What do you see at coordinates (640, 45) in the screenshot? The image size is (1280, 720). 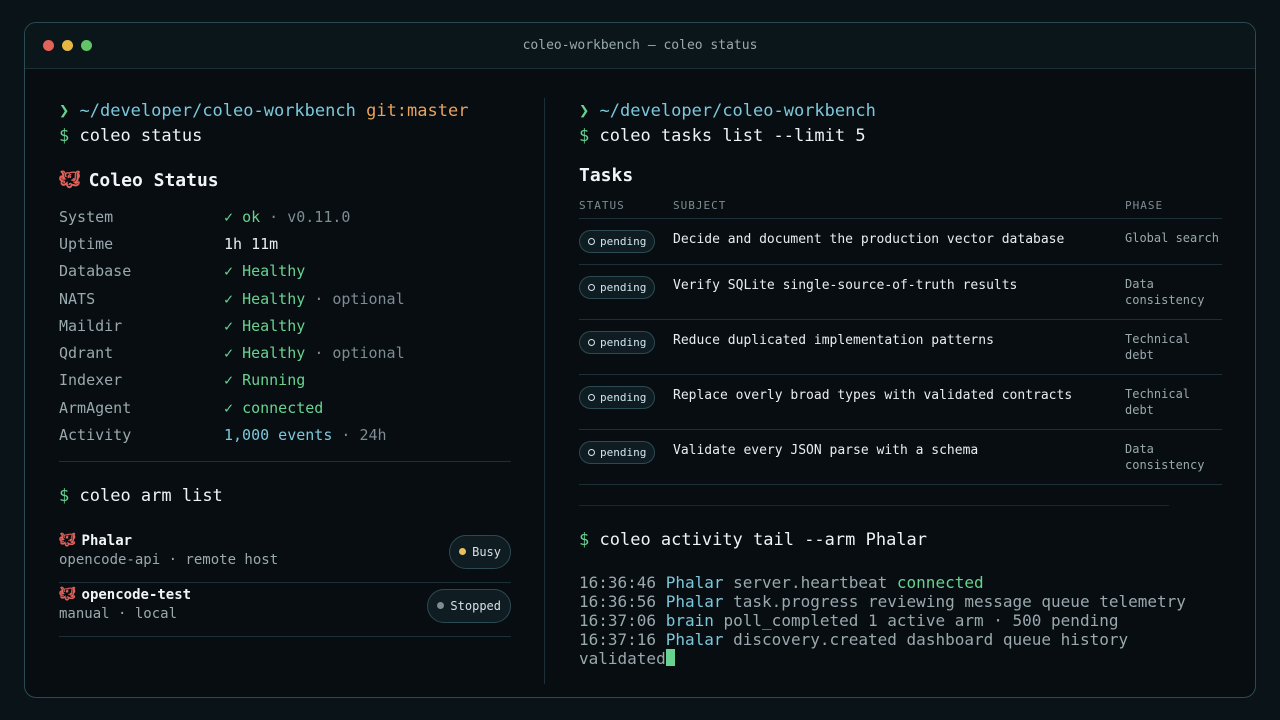 I see `window-title: coleo-workbench — coleo status` at bounding box center [640, 45].